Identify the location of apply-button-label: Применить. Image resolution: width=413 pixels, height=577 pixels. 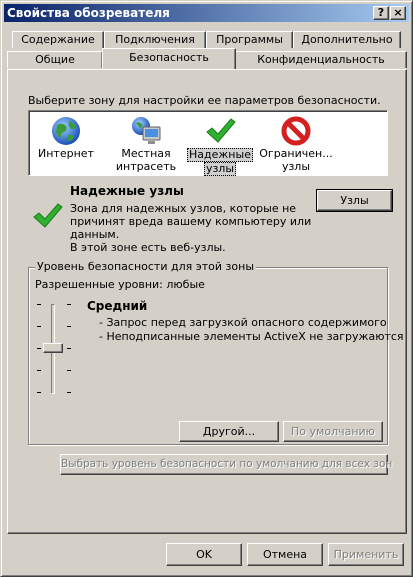
(366, 554).